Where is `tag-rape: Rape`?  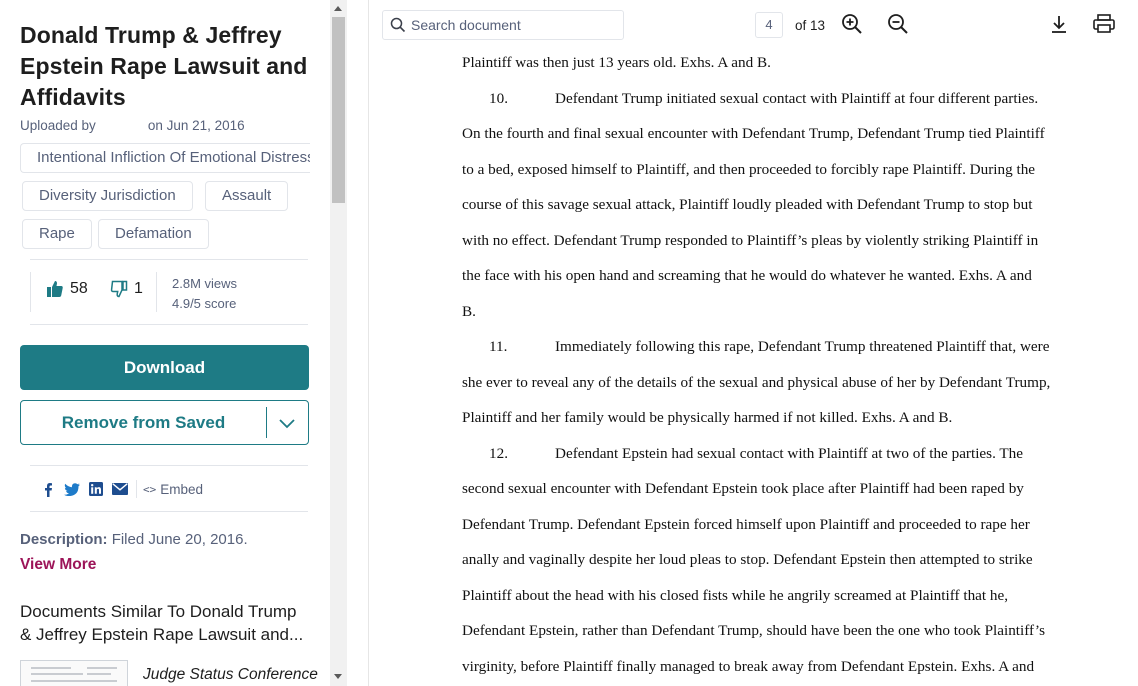 tag-rape: Rape is located at coordinates (57, 234).